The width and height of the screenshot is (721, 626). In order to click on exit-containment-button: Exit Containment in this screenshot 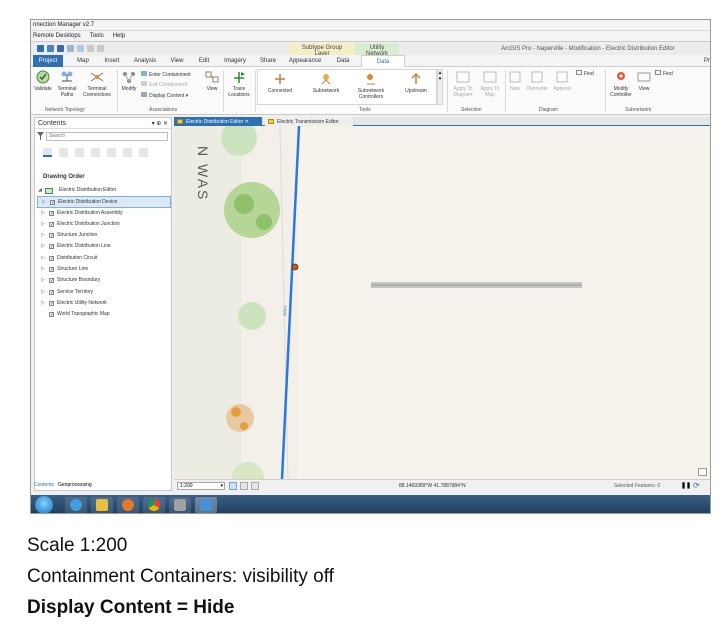, I will do `click(172, 84)`.